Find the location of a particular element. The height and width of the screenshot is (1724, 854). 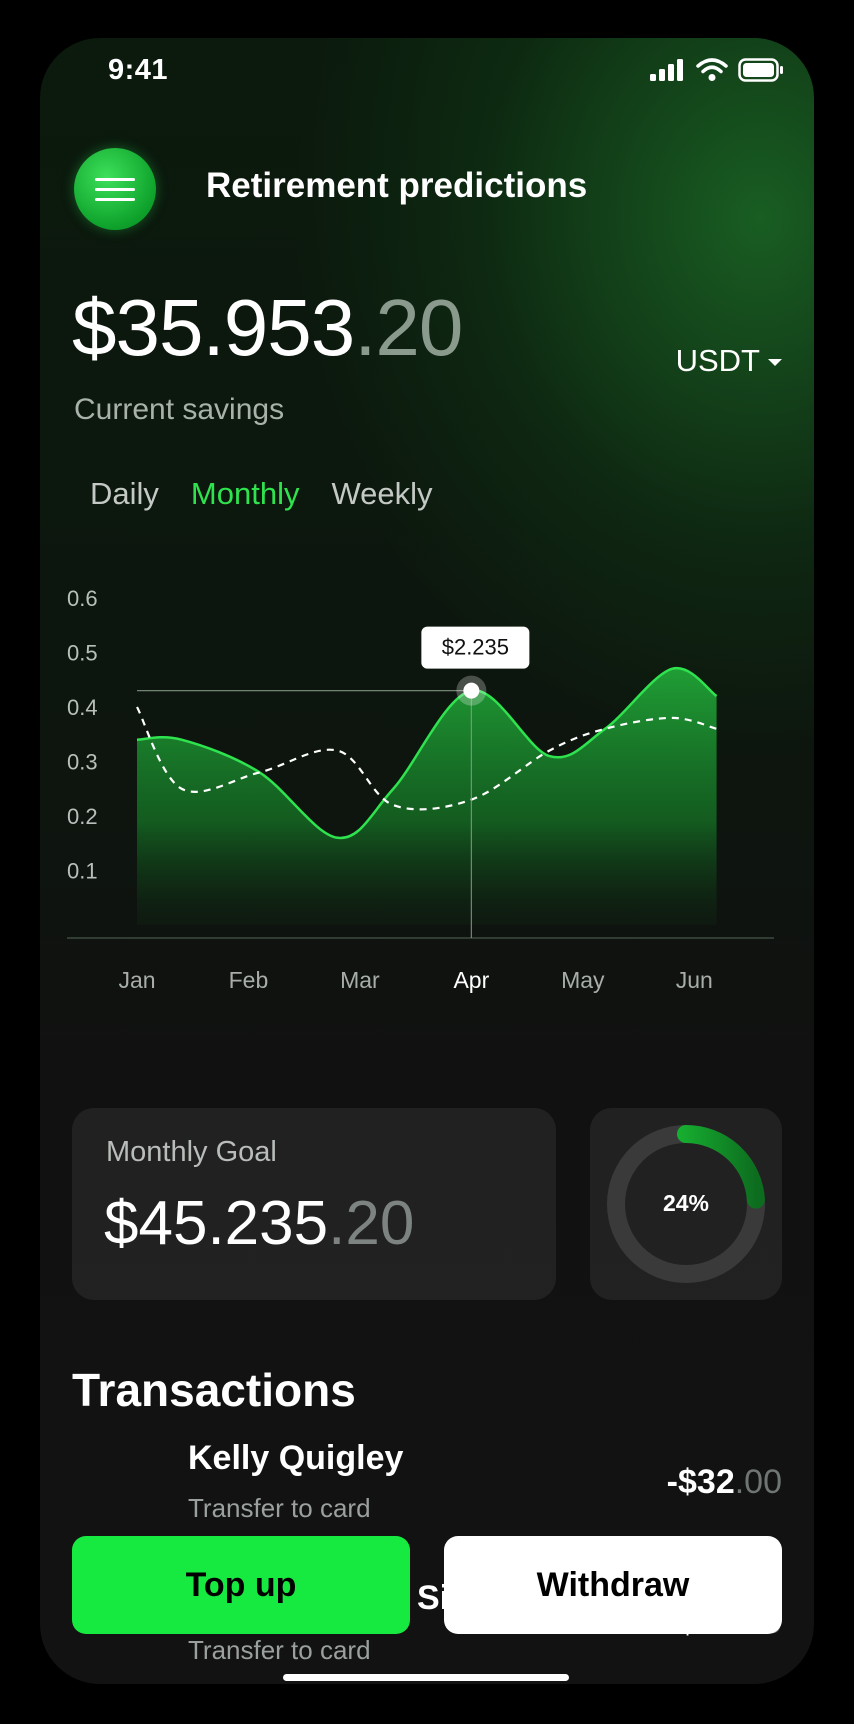

goal-amount-decimal: .20 is located at coordinates (371, 1223).